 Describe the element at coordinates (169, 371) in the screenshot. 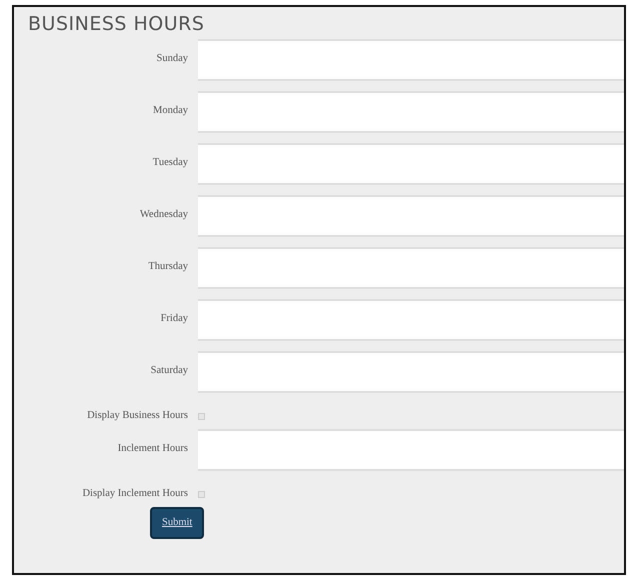

I see `field-label: Saturday` at that location.